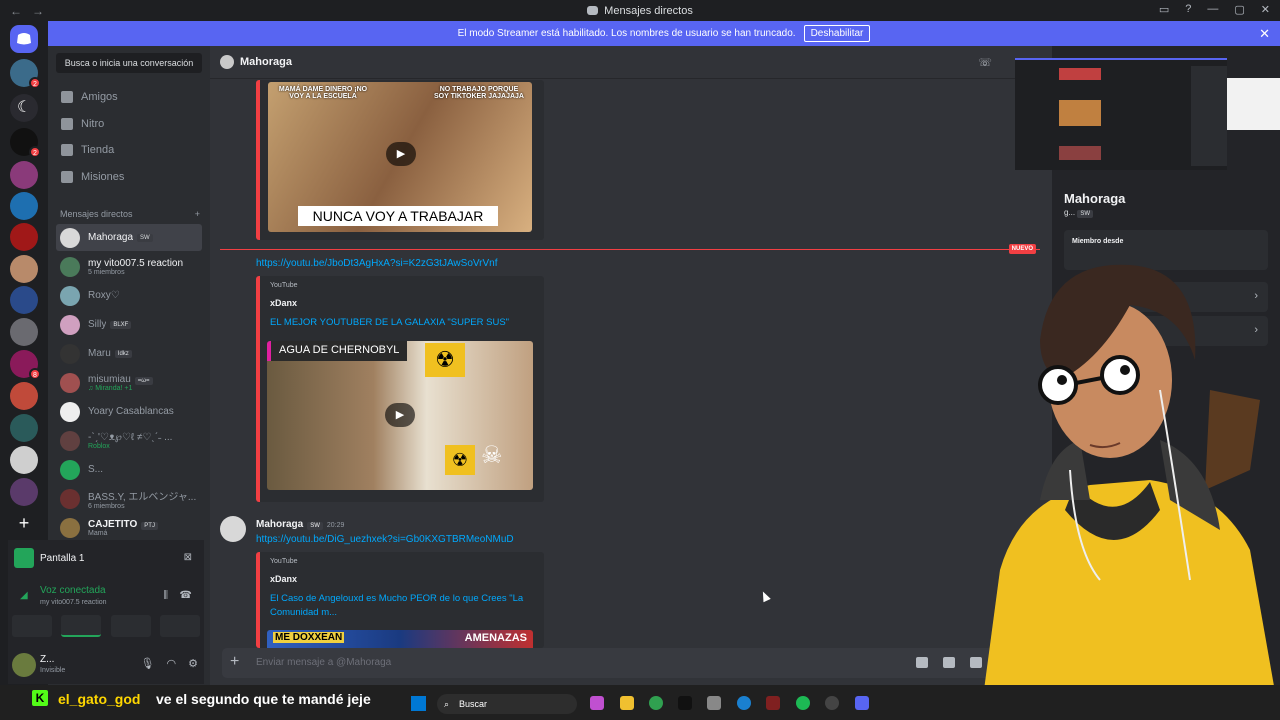 The width and height of the screenshot is (1280, 720). I want to click on noise-suppression-icon: ⫼, so click(165, 595).